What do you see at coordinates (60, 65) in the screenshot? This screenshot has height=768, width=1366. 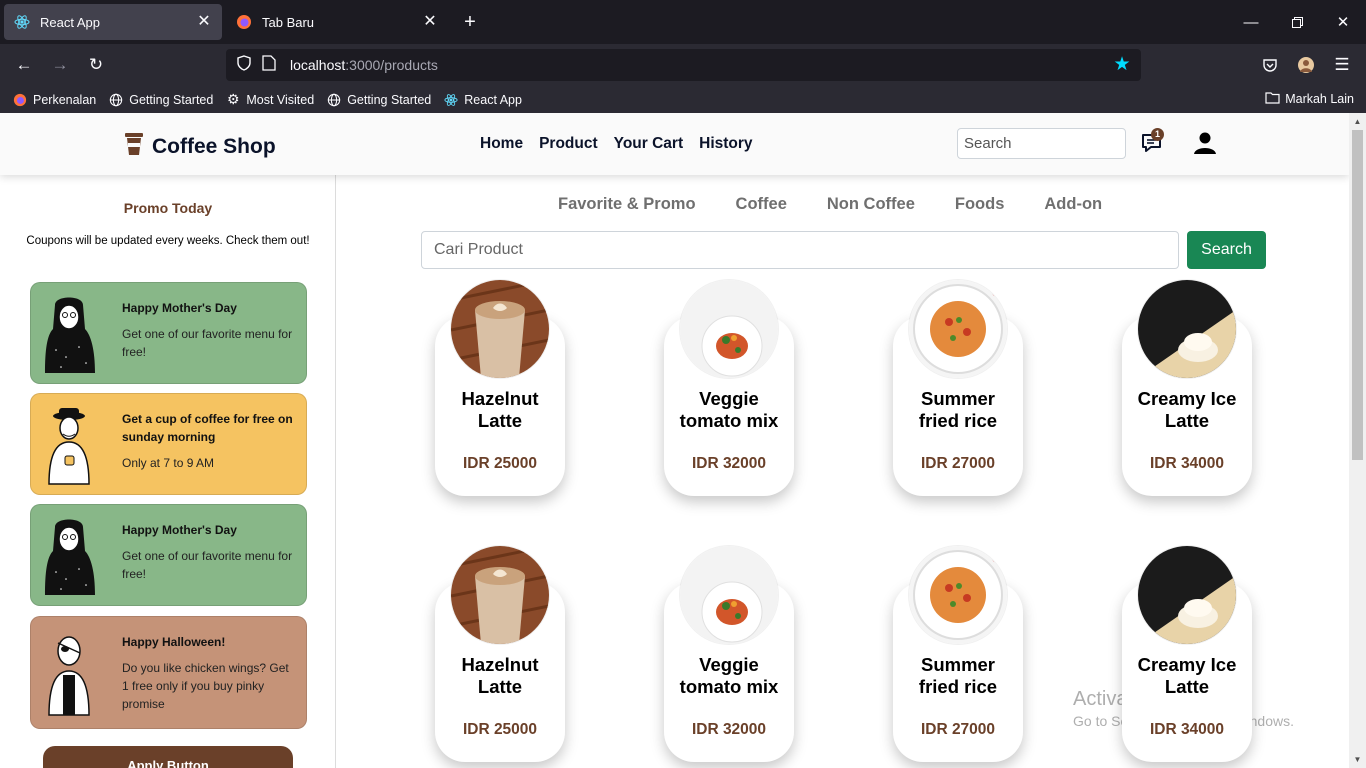 I see `forward-arrow-icon: →` at bounding box center [60, 65].